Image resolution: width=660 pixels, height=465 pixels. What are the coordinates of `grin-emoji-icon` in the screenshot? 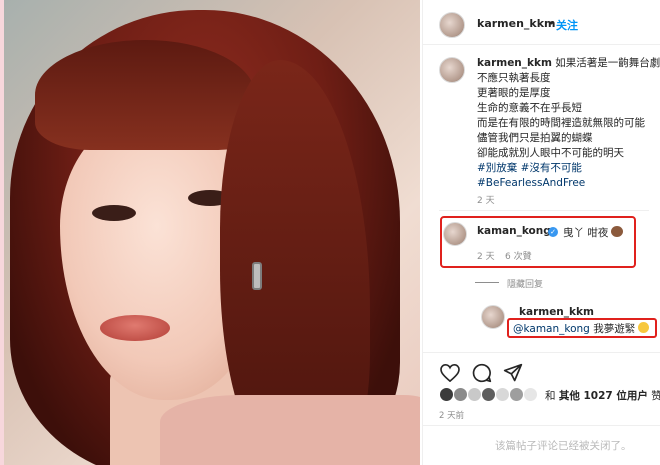 It's located at (644, 327).